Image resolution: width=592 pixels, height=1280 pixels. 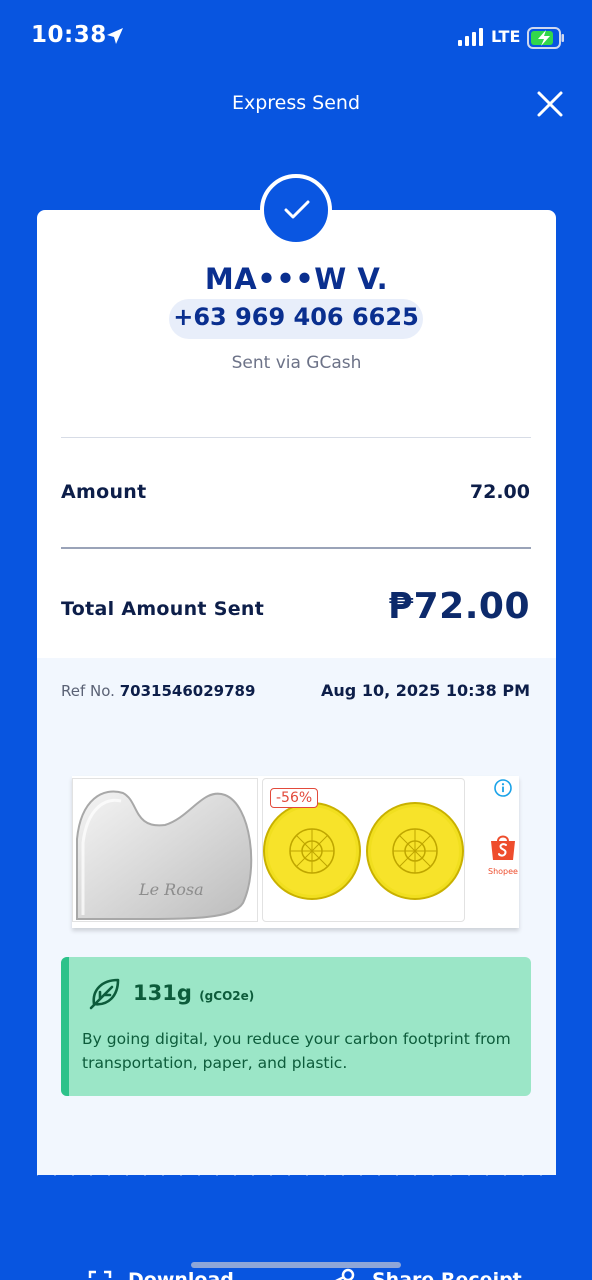 What do you see at coordinates (503, 788) in the screenshot?
I see `ad-info-icon` at bounding box center [503, 788].